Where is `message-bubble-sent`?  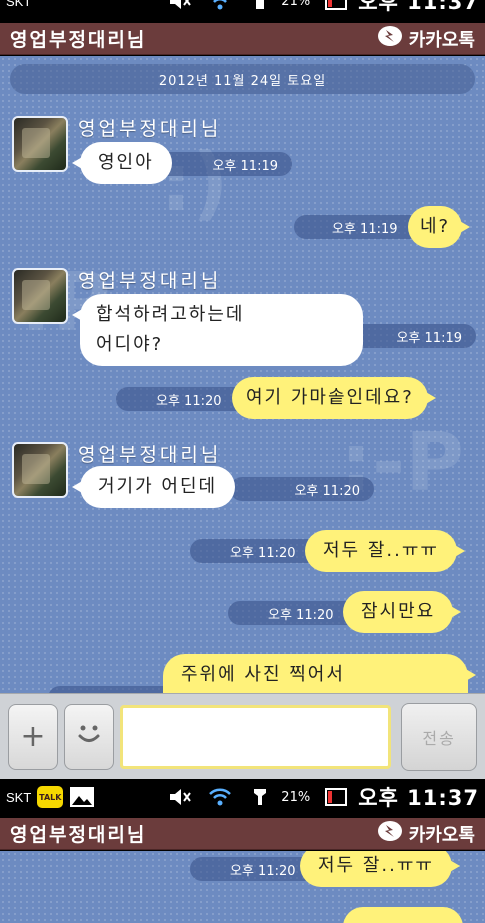 message-bubble-sent is located at coordinates (407, 915).